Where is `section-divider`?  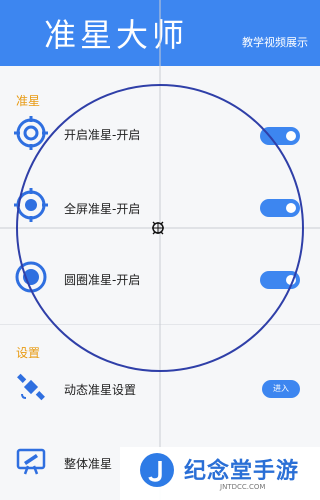
section-divider is located at coordinates (160, 324).